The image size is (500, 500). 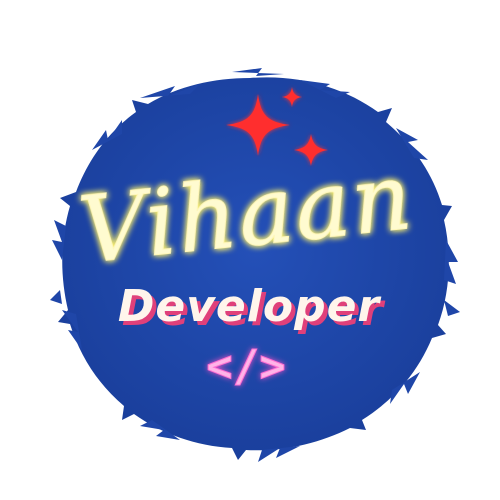 I want to click on logo-role: Developer, so click(x=250, y=306).